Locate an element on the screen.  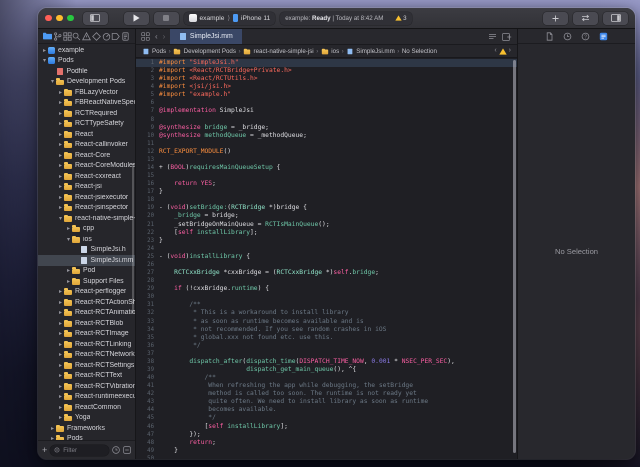
code-line: 3 #import <React/RCTUtils.h> is located at coordinates (326, 79).